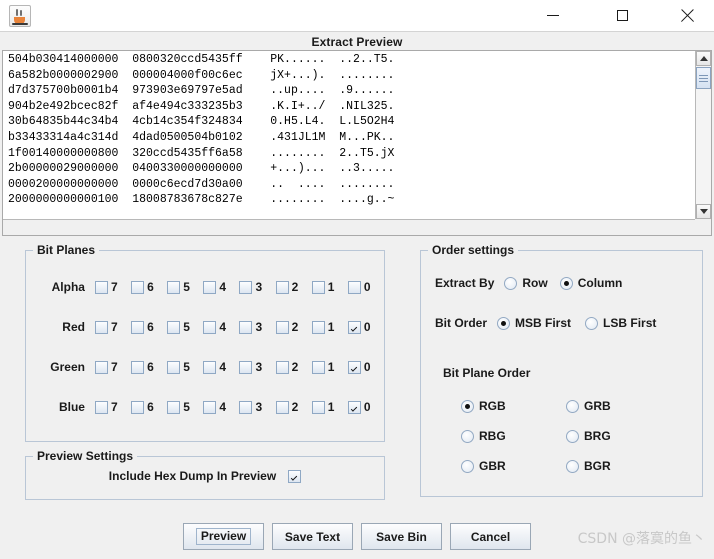 The image size is (714, 559). I want to click on java-cup-icon, so click(20, 16).